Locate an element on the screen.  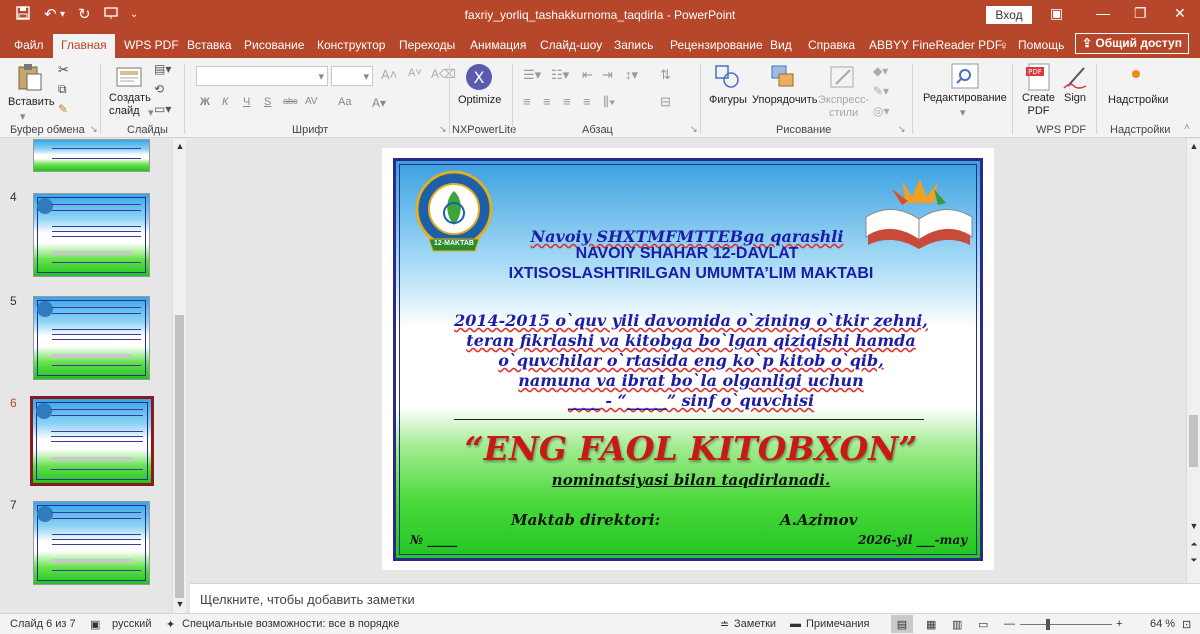
editing-dropdown-icon: ▾ is located at coordinates (963, 112).